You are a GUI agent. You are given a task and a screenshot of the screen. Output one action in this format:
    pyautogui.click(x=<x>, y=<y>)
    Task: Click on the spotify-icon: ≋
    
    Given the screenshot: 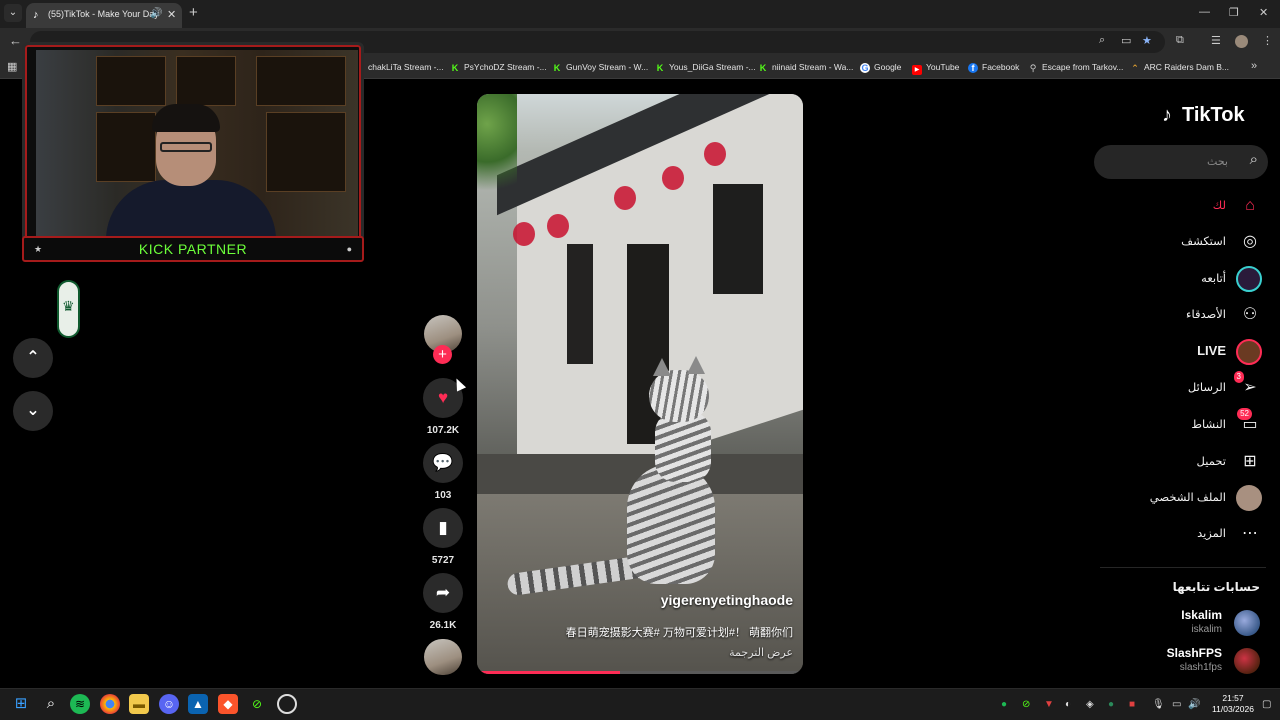 What is the action you would take?
    pyautogui.click(x=80, y=704)
    